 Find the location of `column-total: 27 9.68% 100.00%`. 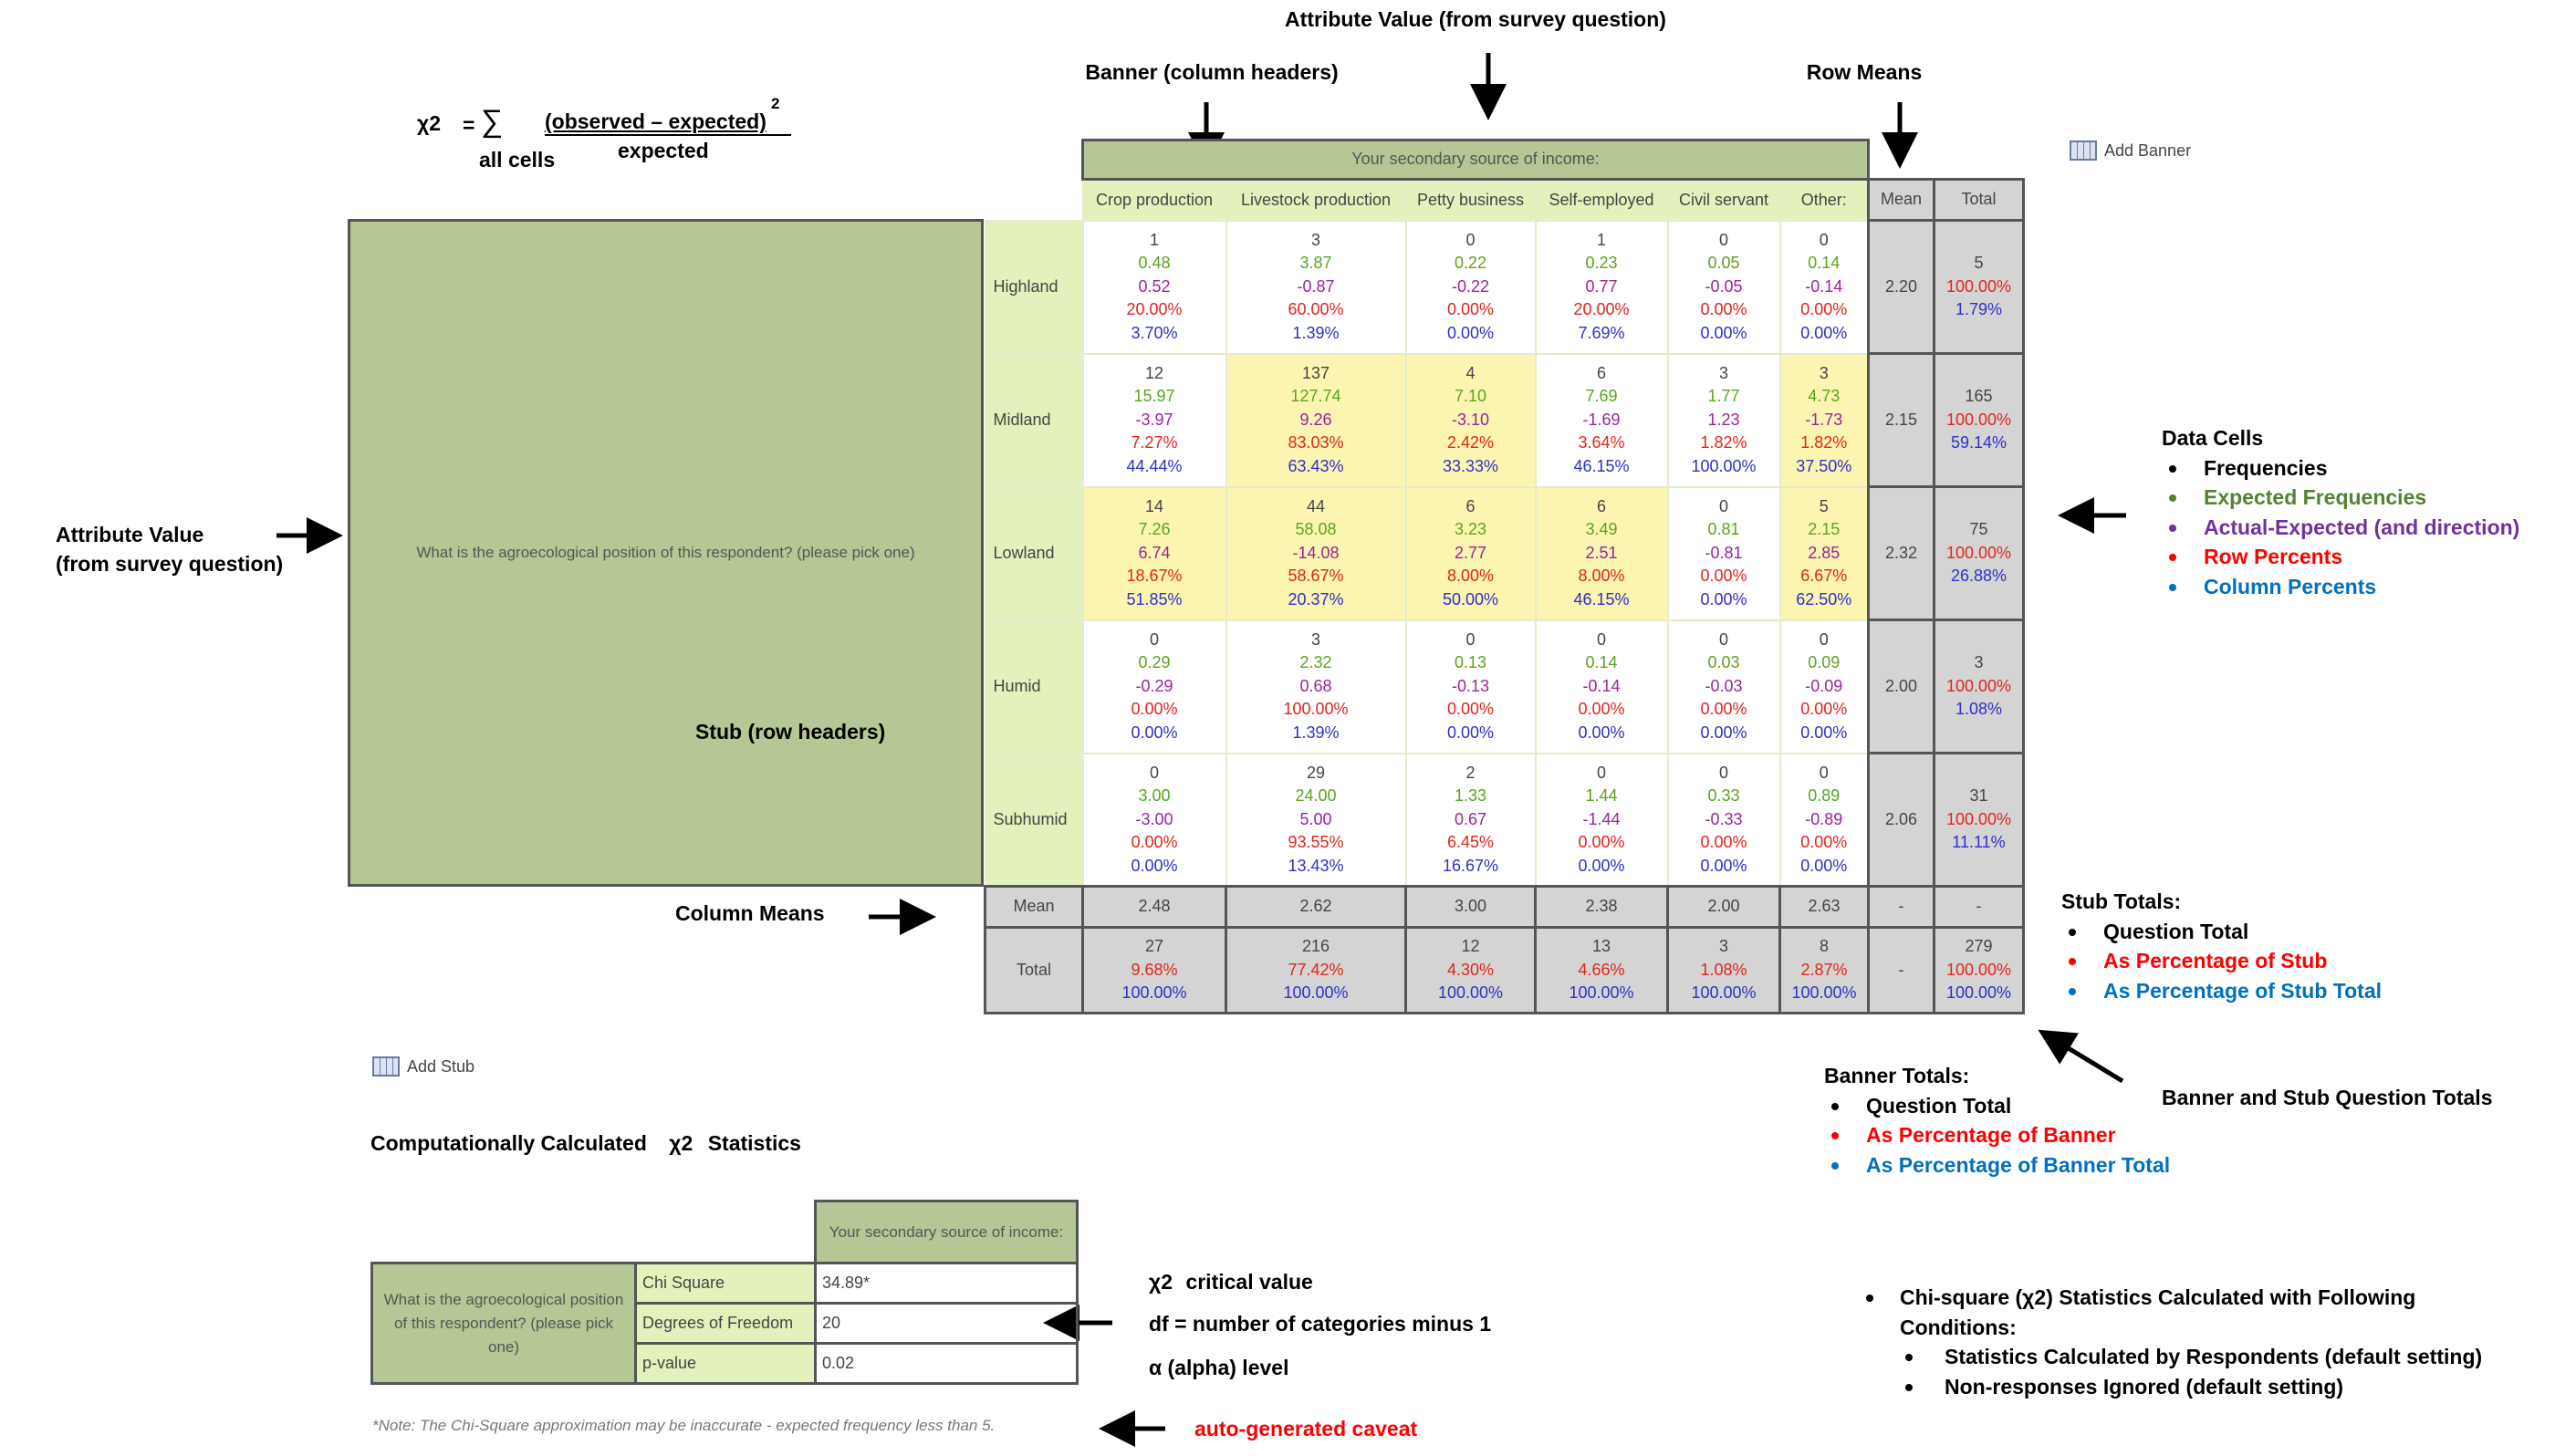

column-total: 27 9.68% 100.00% is located at coordinates (1154, 970).